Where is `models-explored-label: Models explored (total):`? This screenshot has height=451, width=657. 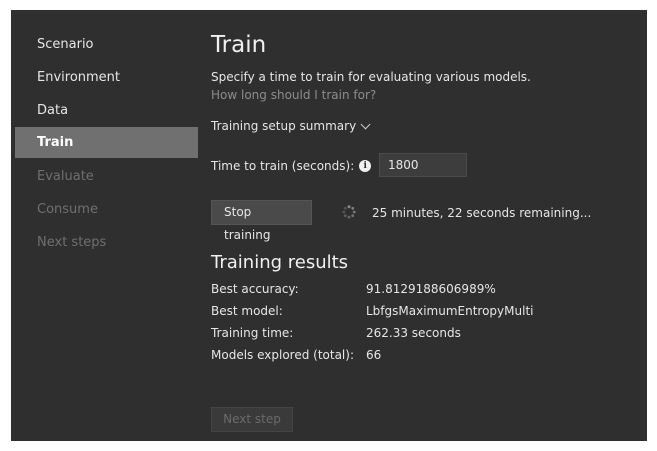
models-explored-label: Models explored (total): is located at coordinates (282, 355).